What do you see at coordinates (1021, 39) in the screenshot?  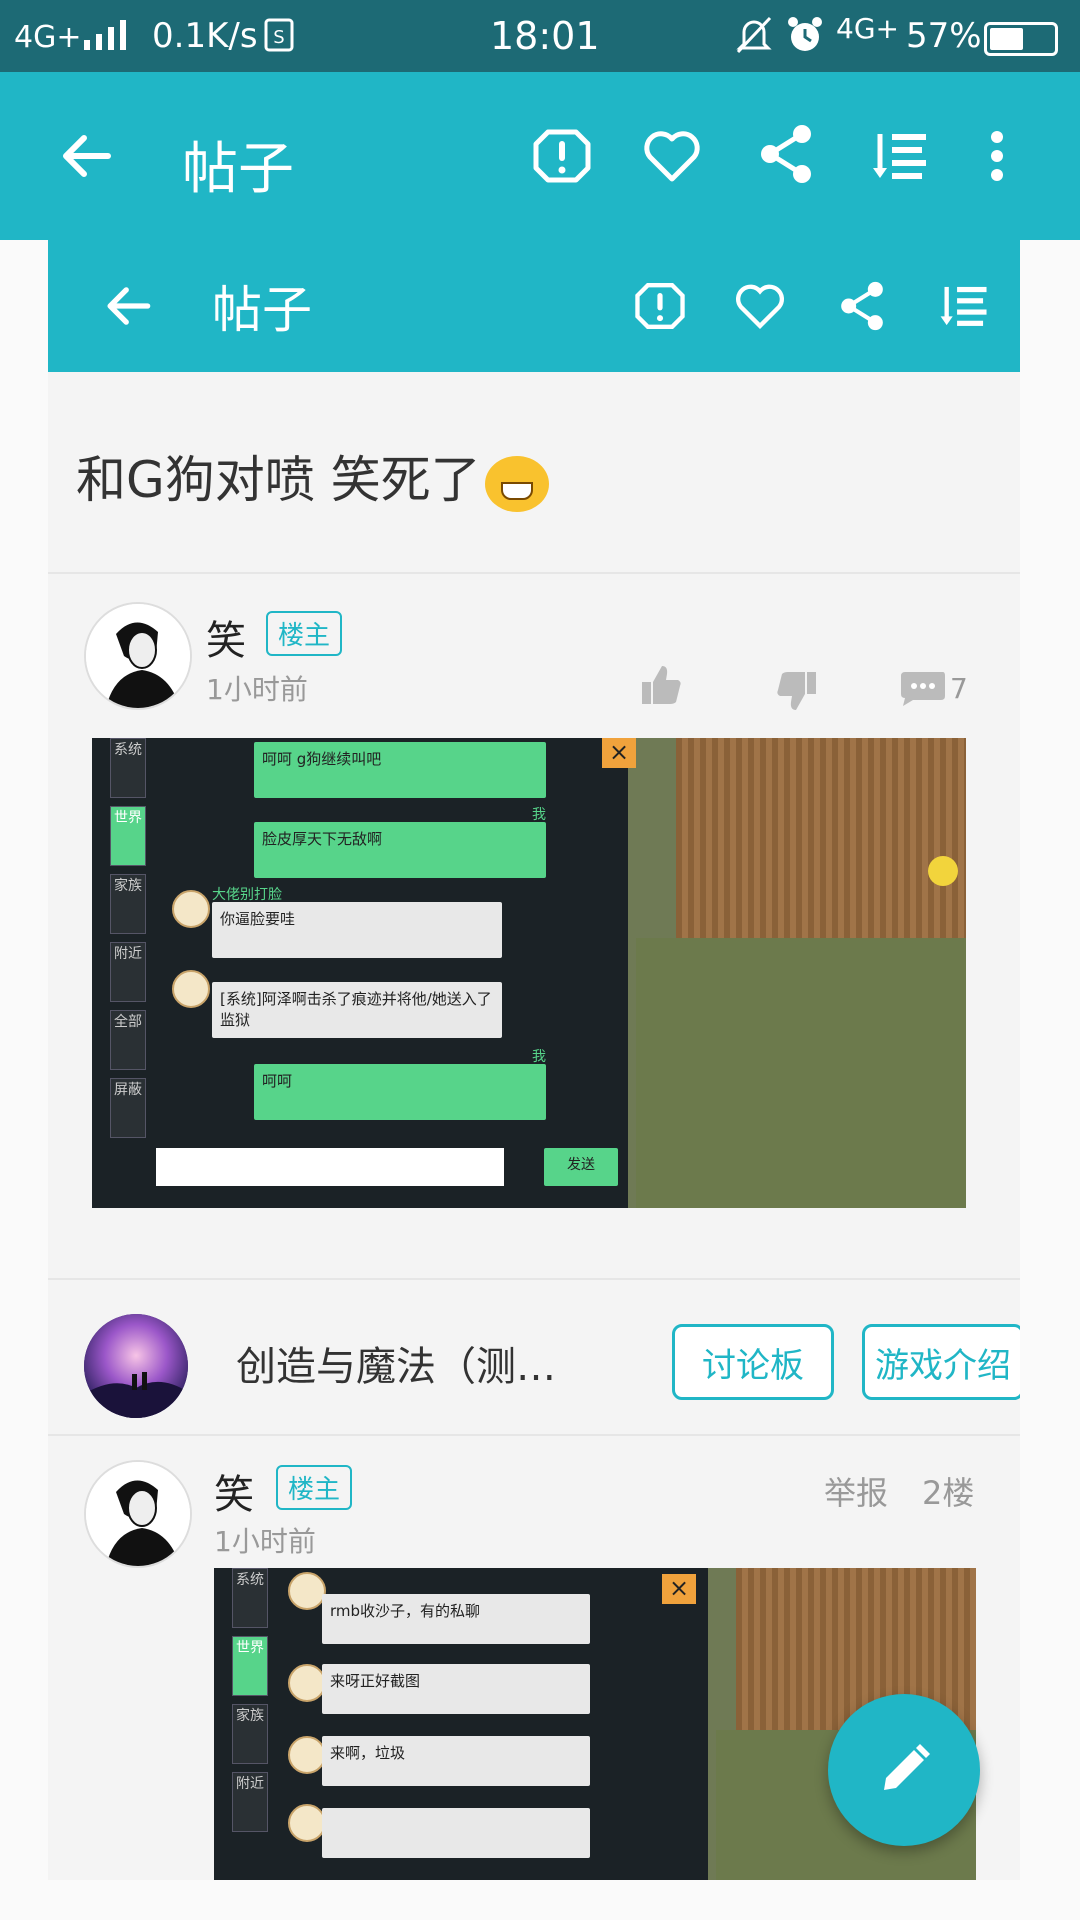 I see `battery-icon` at bounding box center [1021, 39].